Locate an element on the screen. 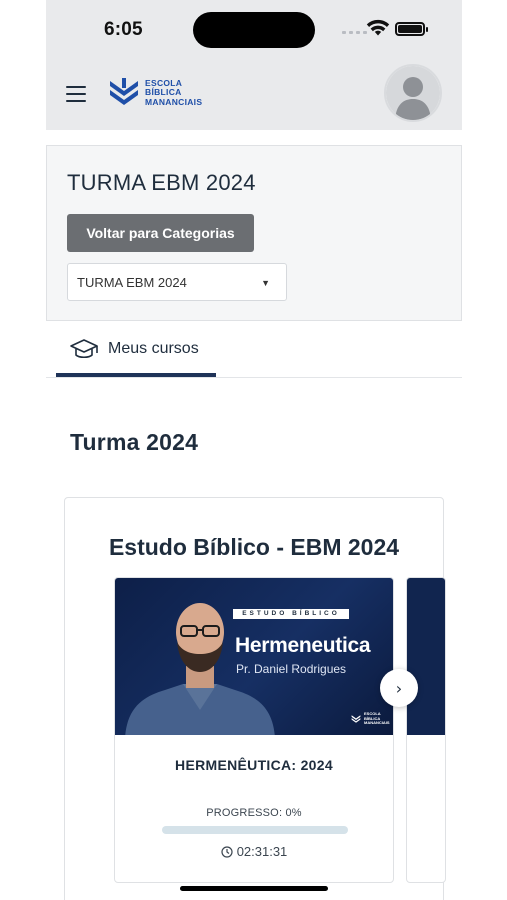 Image resolution: width=507 pixels, height=900 pixels. wifi-icon is located at coordinates (378, 27).